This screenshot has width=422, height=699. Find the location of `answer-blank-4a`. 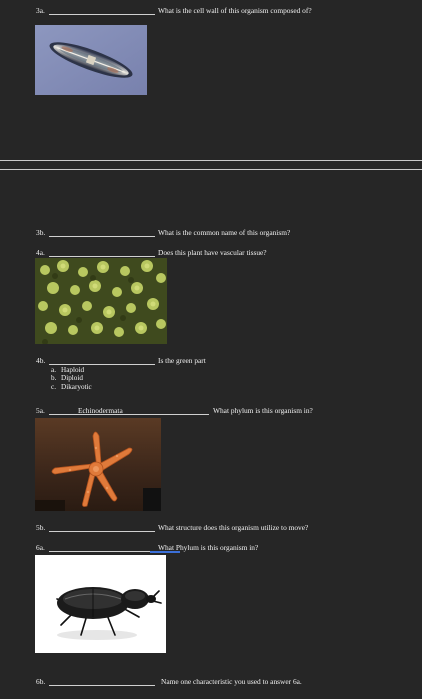

answer-blank-4a is located at coordinates (102, 256).